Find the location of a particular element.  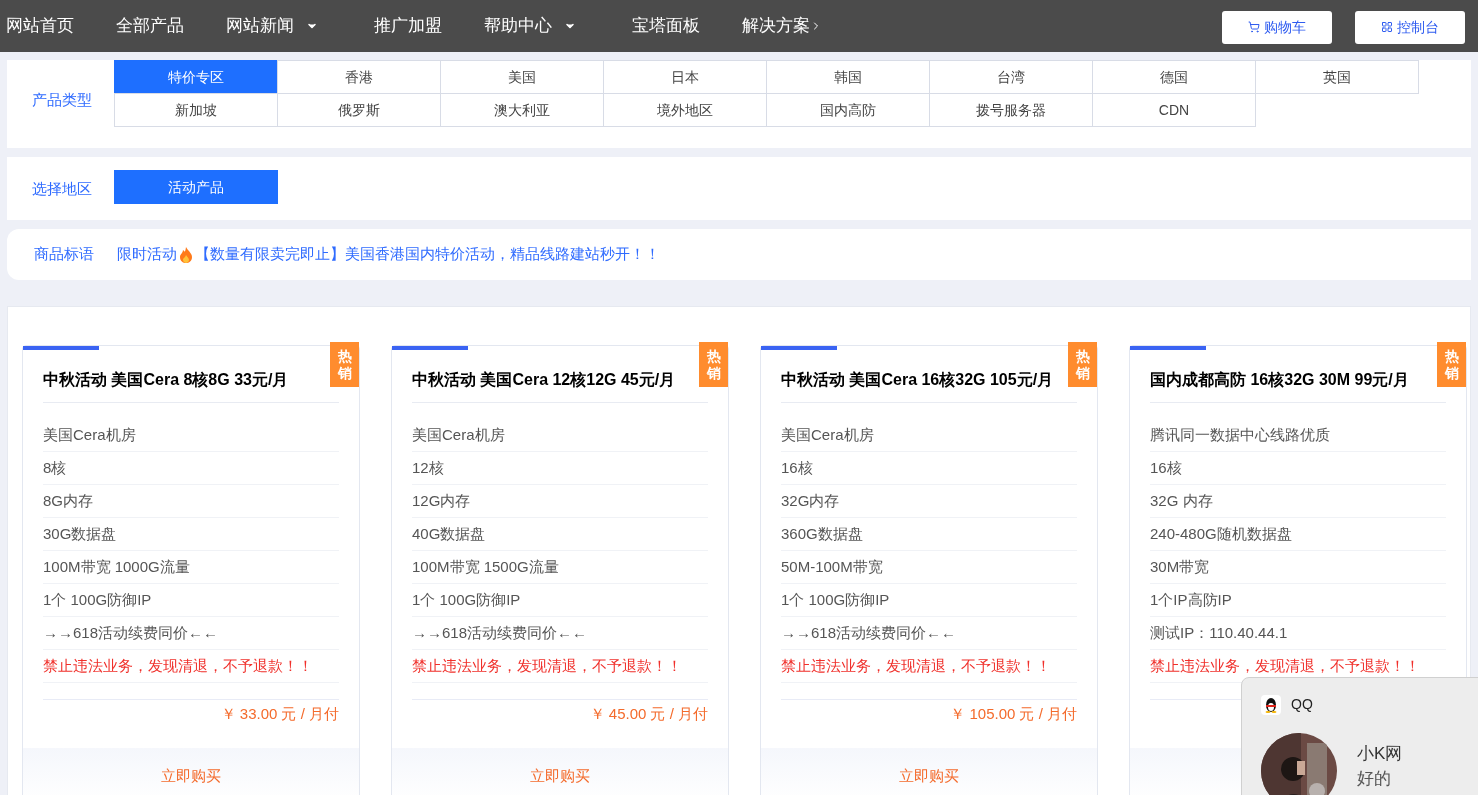

header-button: 购物车 is located at coordinates (1277, 27).